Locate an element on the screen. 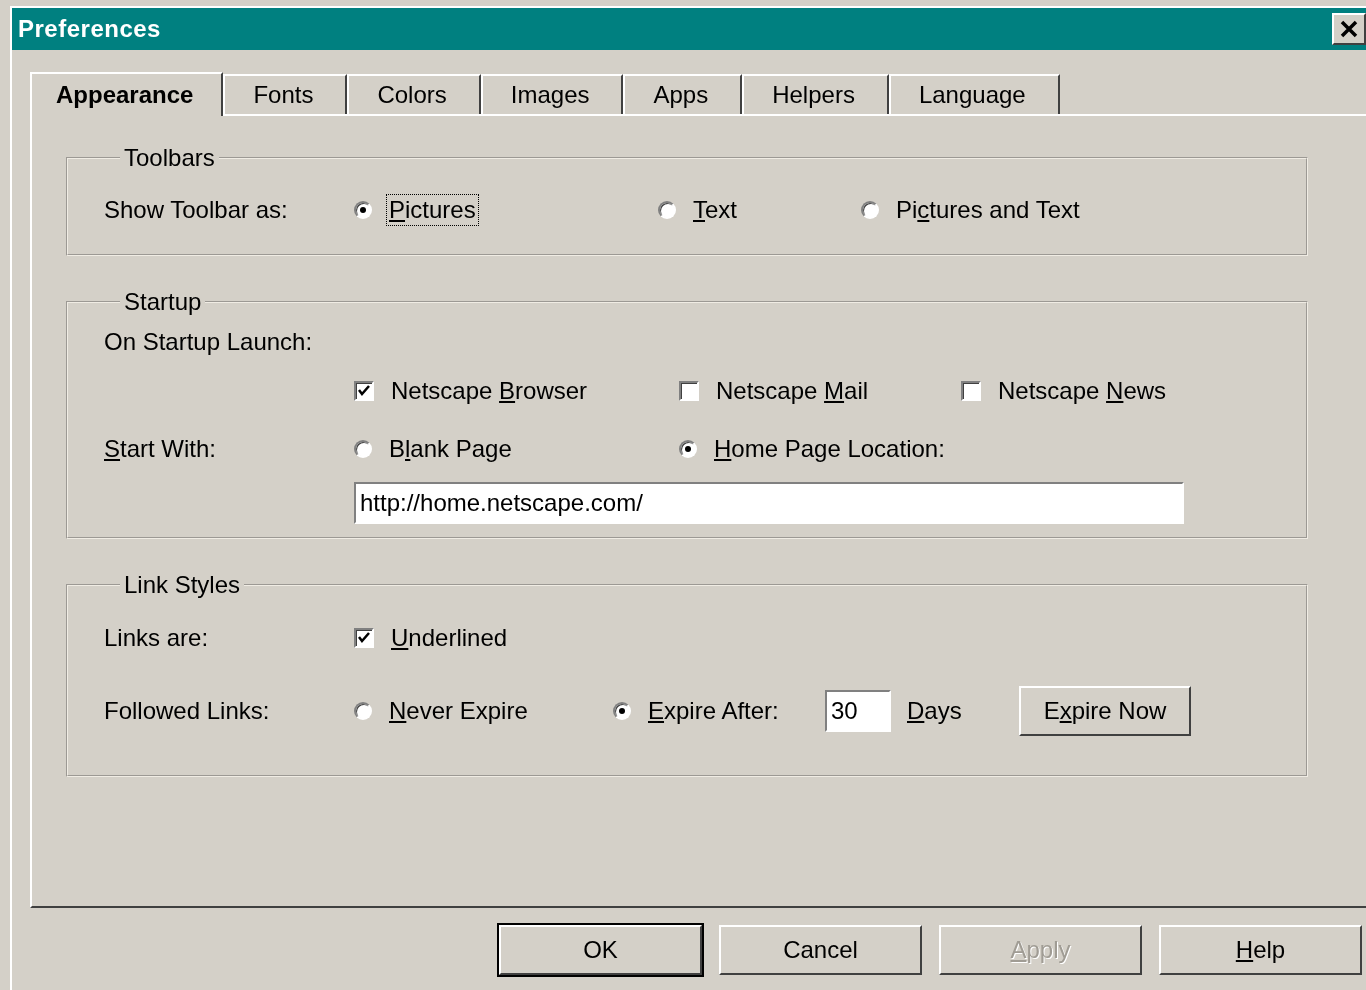 Image resolution: width=1366 pixels, height=990 pixels. window-title: Preferences is located at coordinates (89, 29).